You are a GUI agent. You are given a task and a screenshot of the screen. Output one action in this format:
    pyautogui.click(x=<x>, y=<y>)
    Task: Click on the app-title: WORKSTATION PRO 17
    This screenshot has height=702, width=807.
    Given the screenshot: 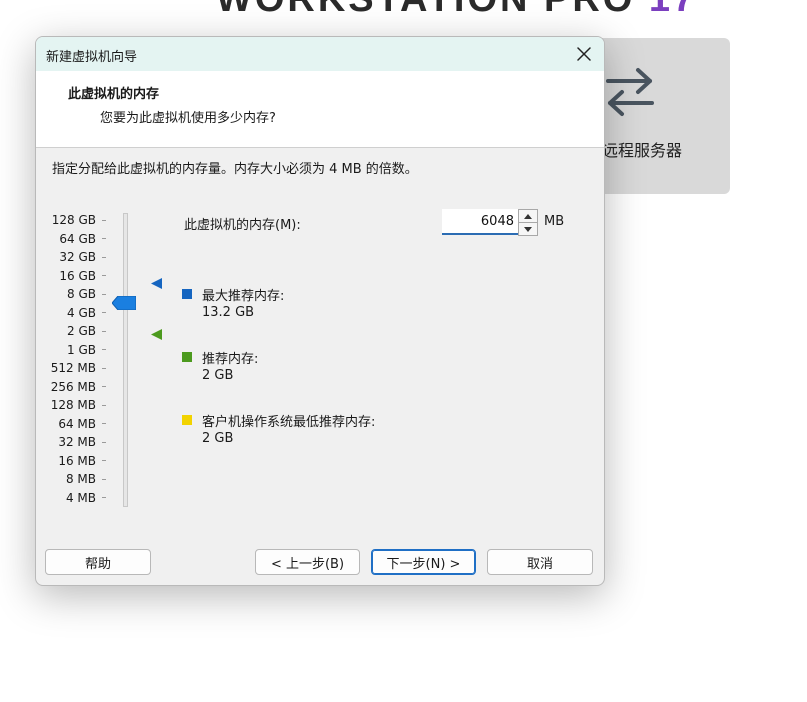 What is the action you would take?
    pyautogui.click(x=456, y=10)
    